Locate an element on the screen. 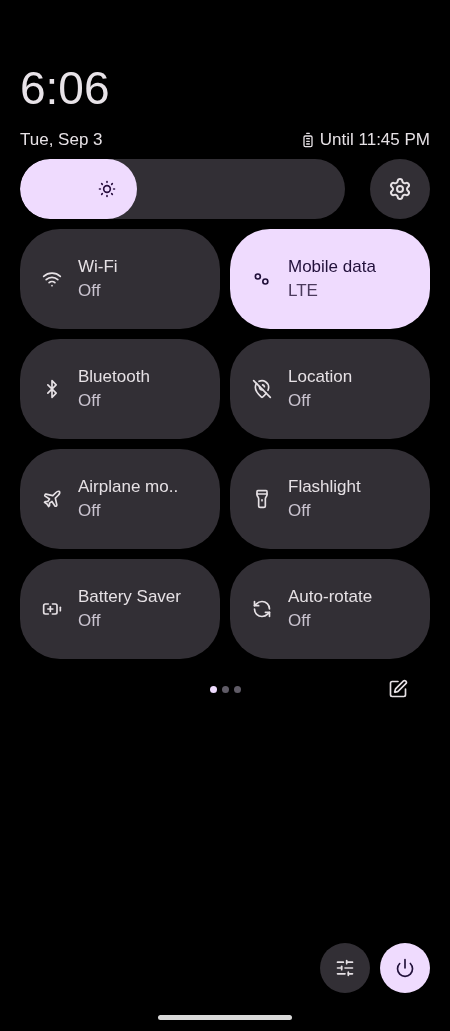 The height and width of the screenshot is (1031, 450). brightness-icon is located at coordinates (107, 189).